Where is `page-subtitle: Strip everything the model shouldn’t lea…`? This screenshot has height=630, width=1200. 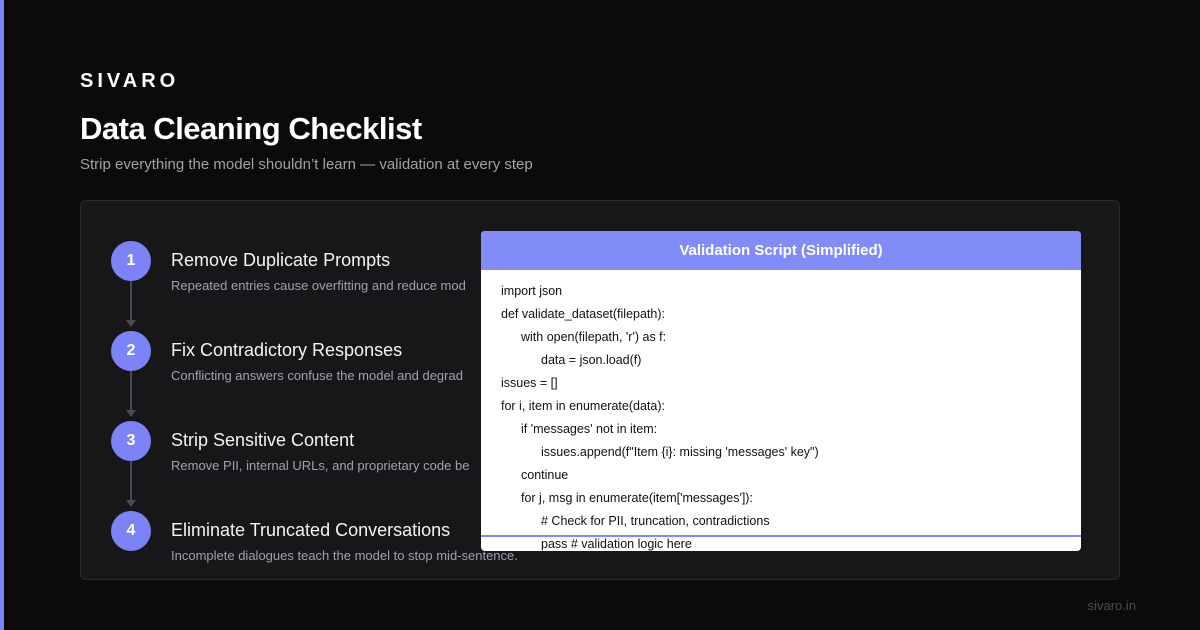 page-subtitle: Strip everything the model shouldn’t lea… is located at coordinates (306, 164).